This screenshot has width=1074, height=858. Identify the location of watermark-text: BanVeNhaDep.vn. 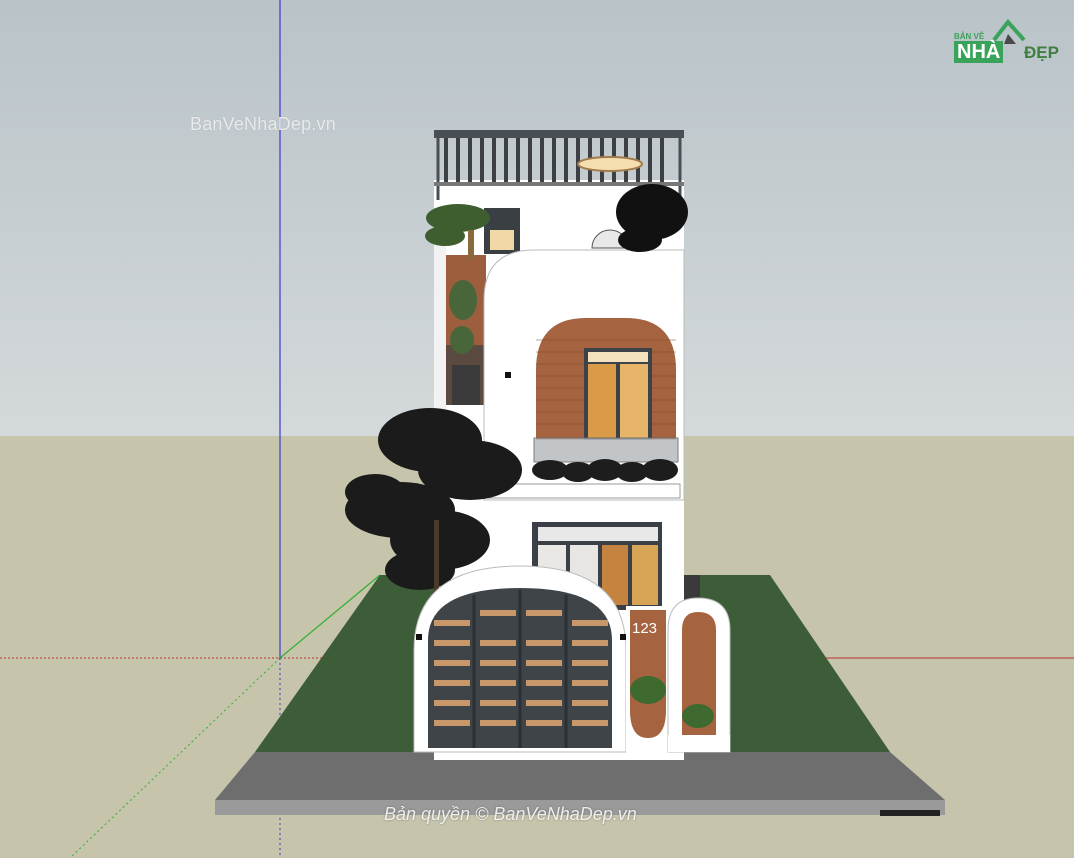
(263, 124).